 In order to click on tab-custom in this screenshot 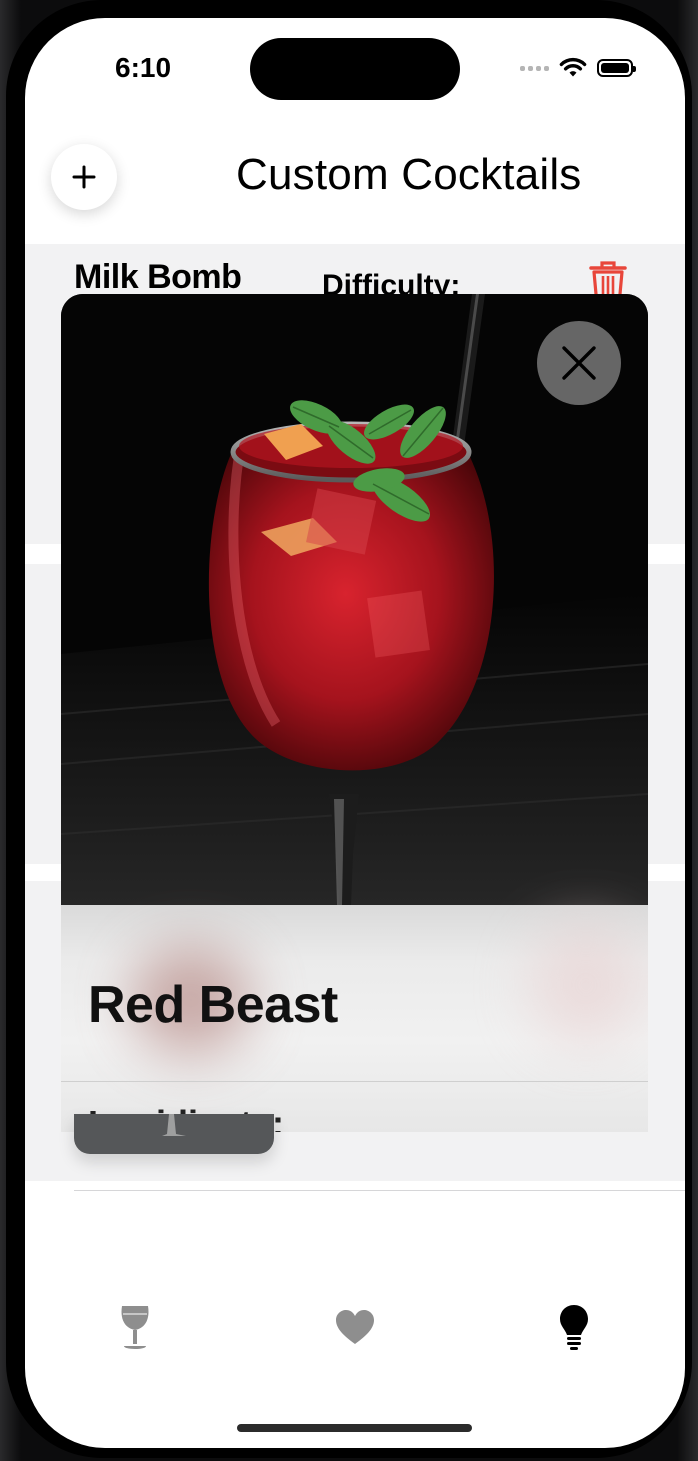, I will do `click(574, 1328)`.